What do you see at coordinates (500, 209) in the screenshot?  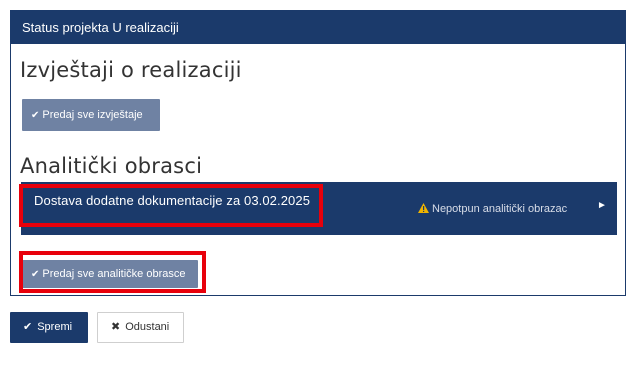 I see `analytic-form-status-label: Nepotpun analitički obrazac` at bounding box center [500, 209].